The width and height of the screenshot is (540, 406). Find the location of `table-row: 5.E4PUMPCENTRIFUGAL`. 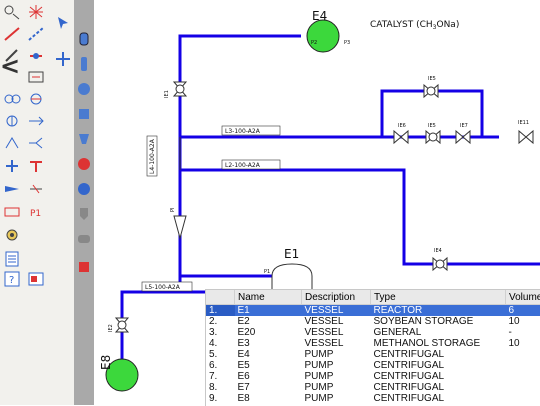

table-row: 5.E4PUMPCENTRIFUGAL is located at coordinates (373, 354).